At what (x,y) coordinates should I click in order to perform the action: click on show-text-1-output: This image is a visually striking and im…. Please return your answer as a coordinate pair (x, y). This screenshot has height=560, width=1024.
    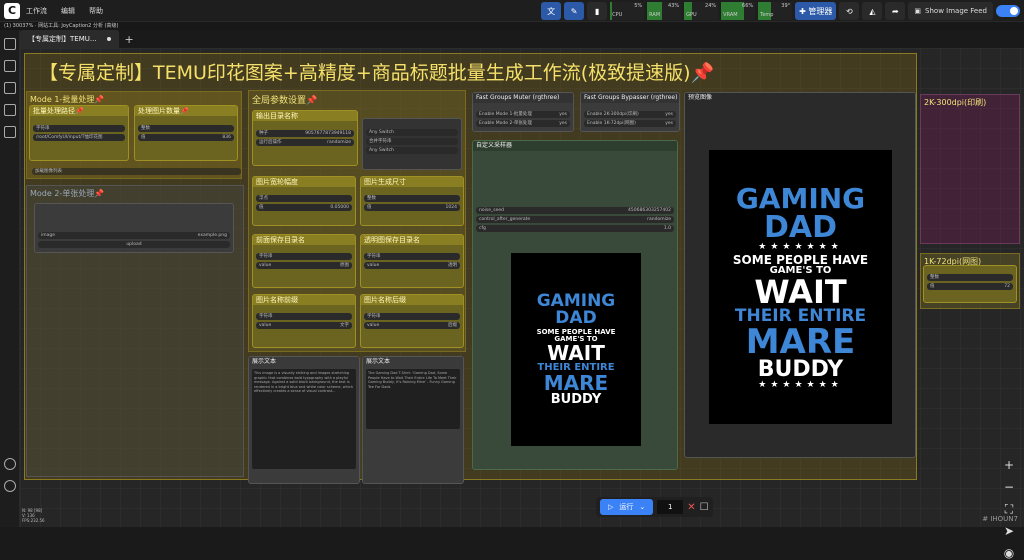
    Looking at the image, I should click on (304, 419).